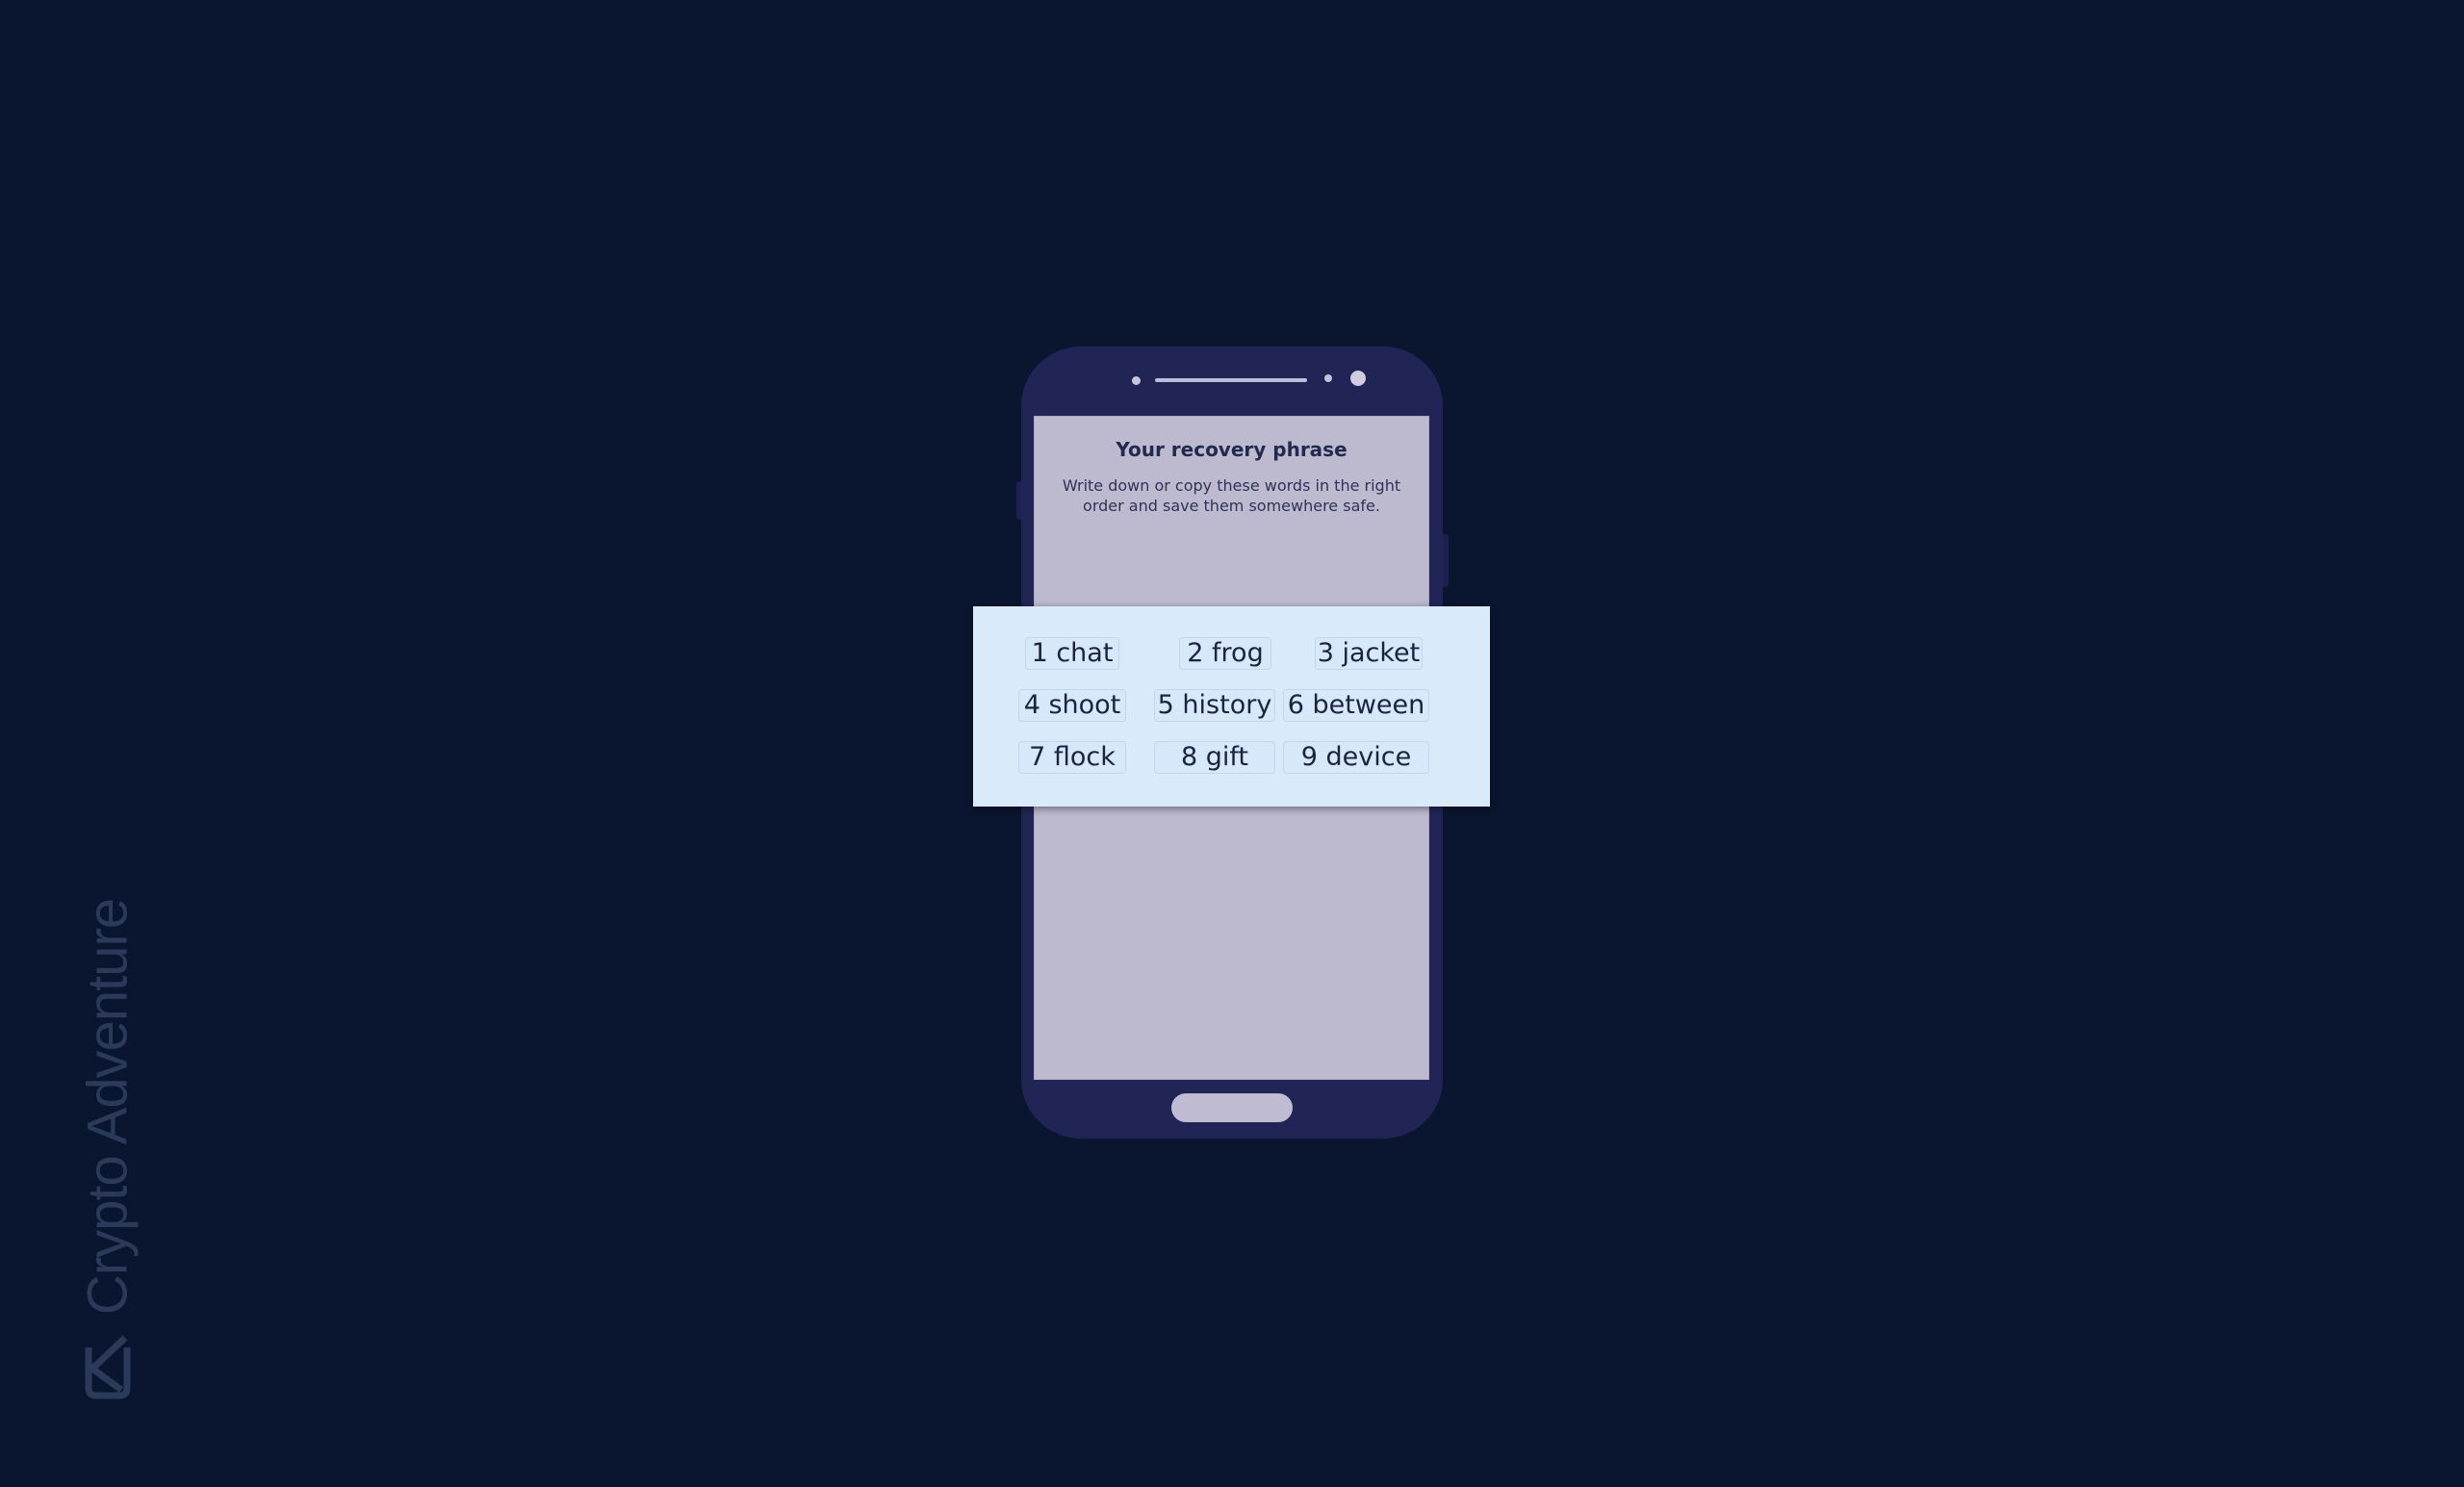  What do you see at coordinates (1231, 380) in the screenshot?
I see `phone-speaker` at bounding box center [1231, 380].